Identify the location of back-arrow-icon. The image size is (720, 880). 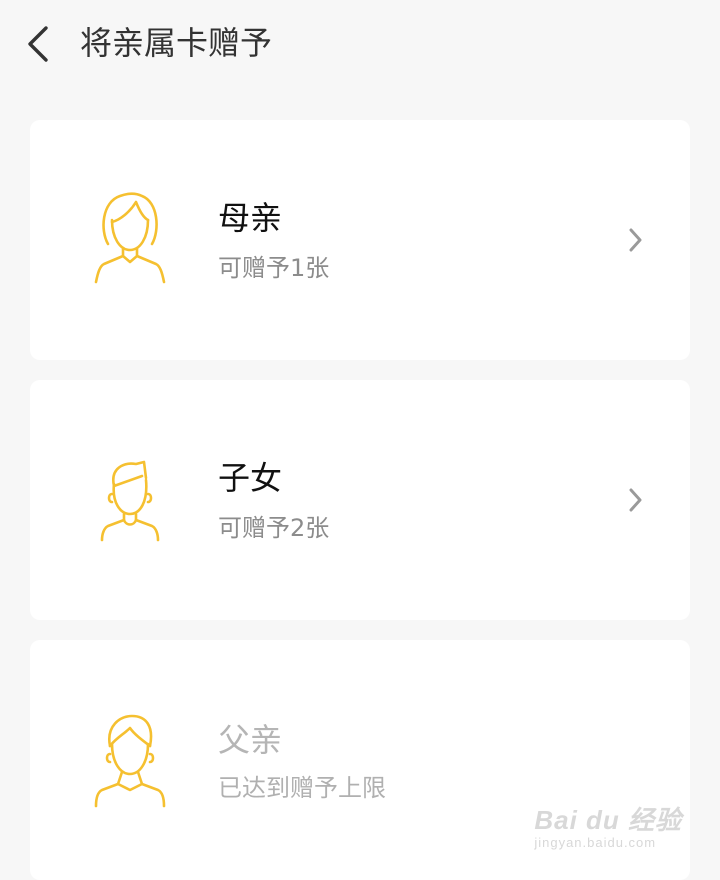
(40, 44).